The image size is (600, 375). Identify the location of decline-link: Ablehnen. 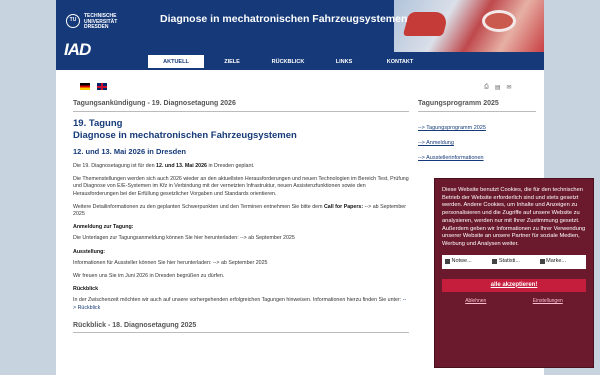
(475, 302).